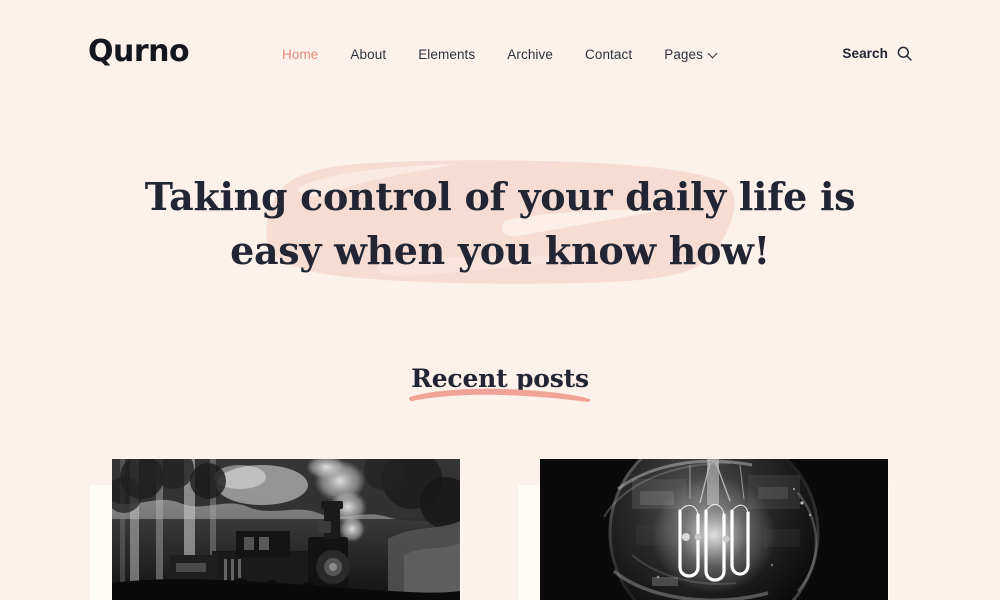 Image resolution: width=1000 pixels, height=600 pixels. I want to click on recent-posts-heading-area: Recent posts, so click(500, 385).